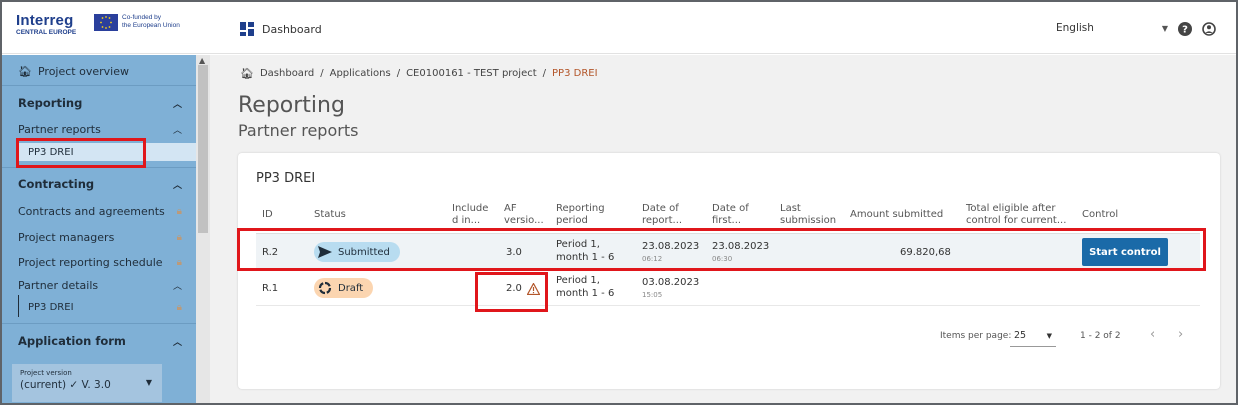  Describe the element at coordinates (808, 220) in the screenshot. I see `header-line: submission` at that location.